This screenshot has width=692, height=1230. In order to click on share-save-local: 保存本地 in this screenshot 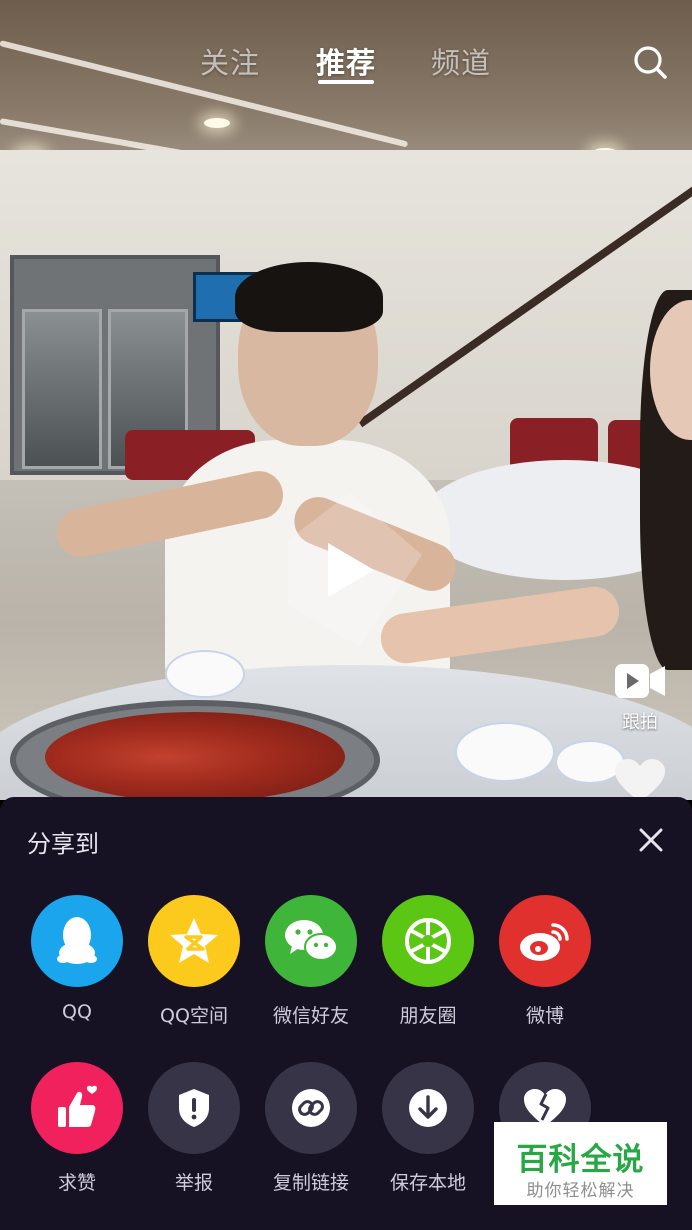, I will do `click(428, 1132)`.